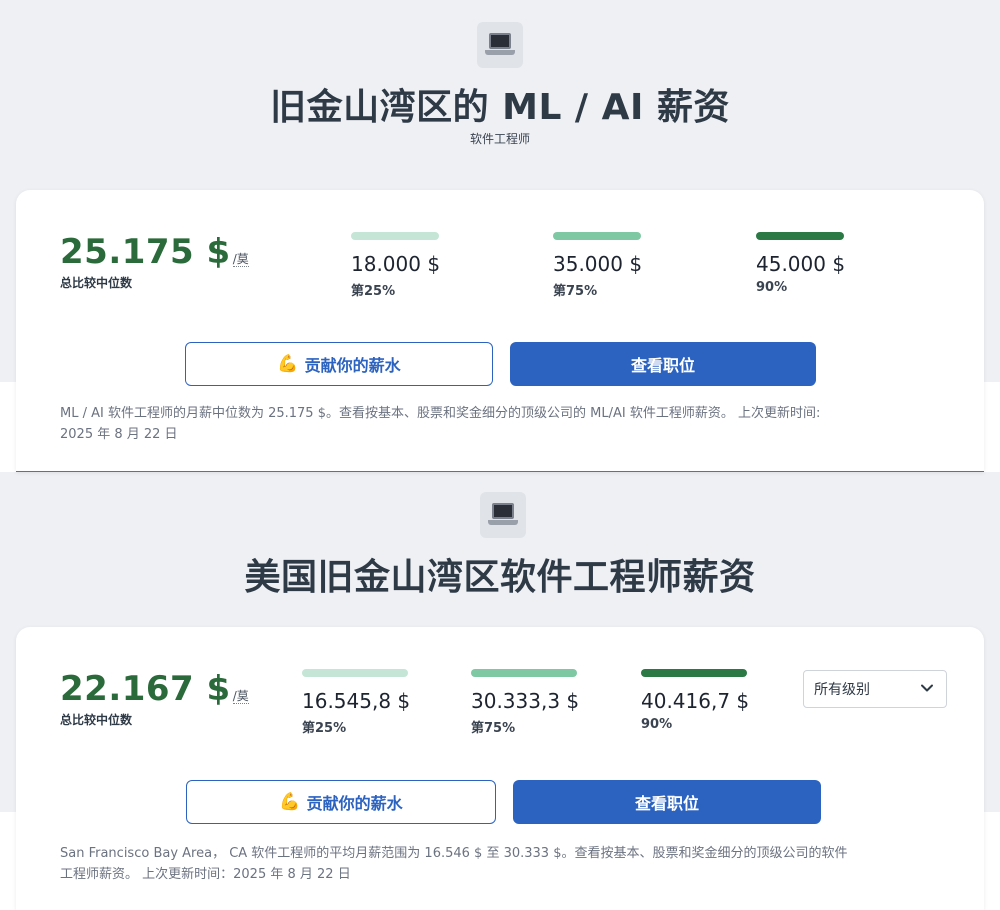 The image size is (1000, 910). What do you see at coordinates (801, 264) in the screenshot?
I see `percentile-value: 45.000 $` at bounding box center [801, 264].